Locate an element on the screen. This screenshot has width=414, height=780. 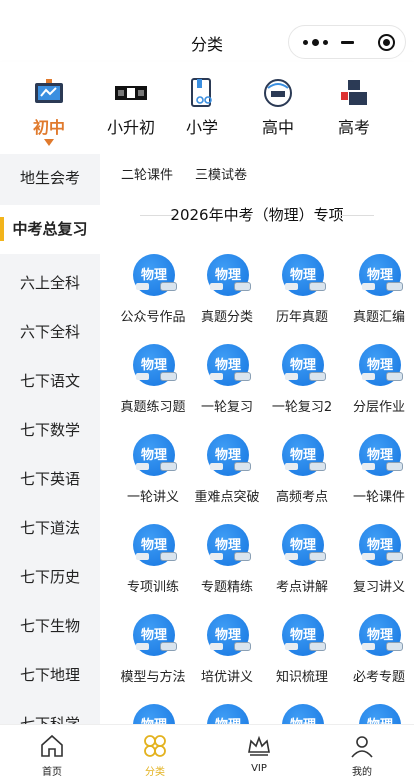
grid-item: 物理 知识梳理 is located at coordinates (302, 659).